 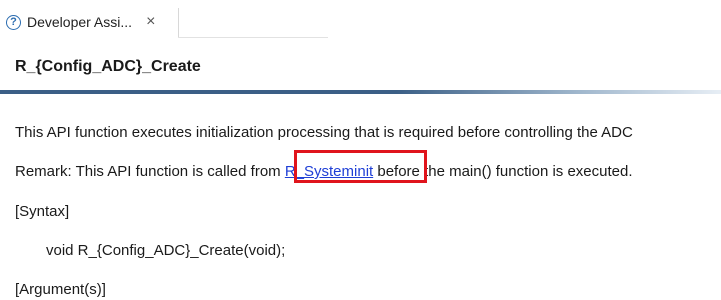 I want to click on help-icon: ?, so click(x=13, y=22).